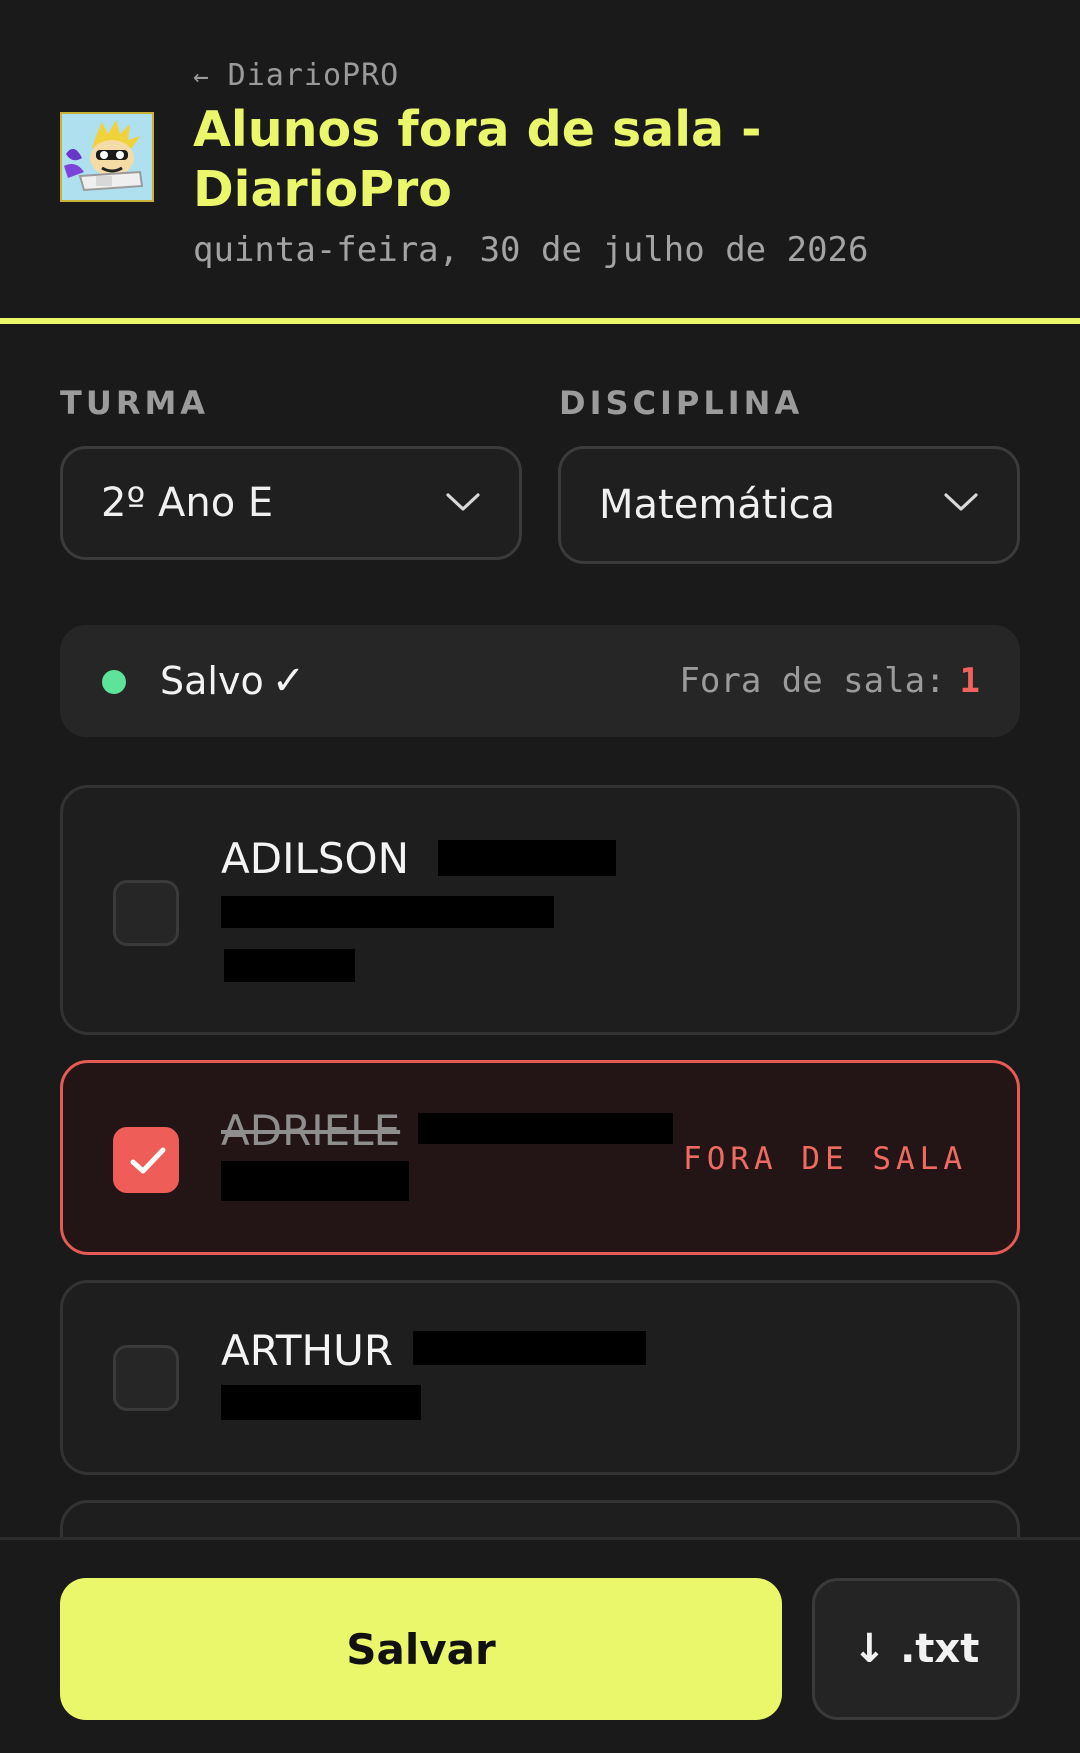 Image resolution: width=1080 pixels, height=1753 pixels. Describe the element at coordinates (307, 1350) in the screenshot. I see `student-name: ARTHUR` at that location.